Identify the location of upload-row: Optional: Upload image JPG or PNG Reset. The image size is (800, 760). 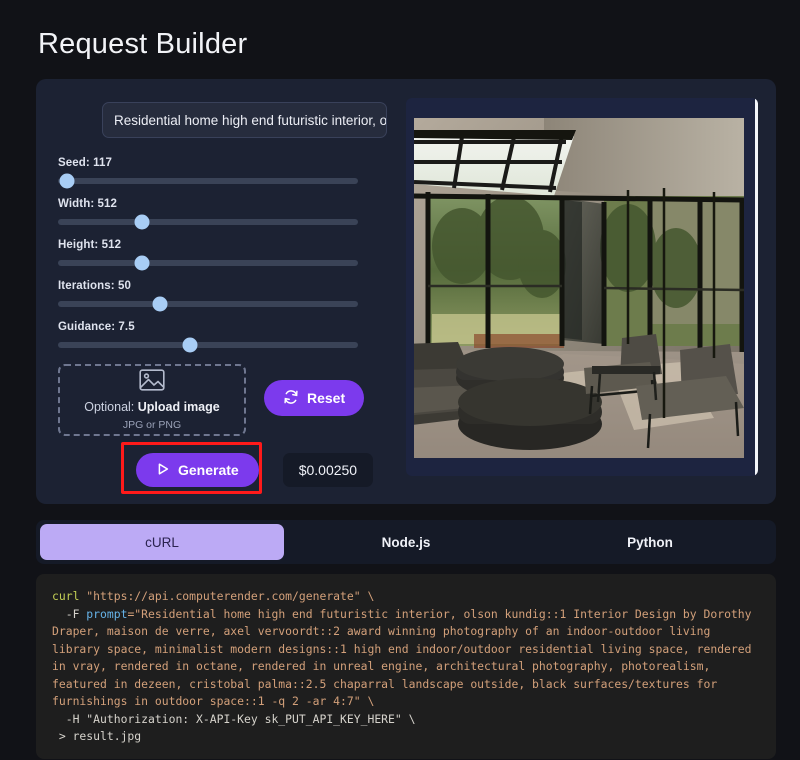
(232, 400).